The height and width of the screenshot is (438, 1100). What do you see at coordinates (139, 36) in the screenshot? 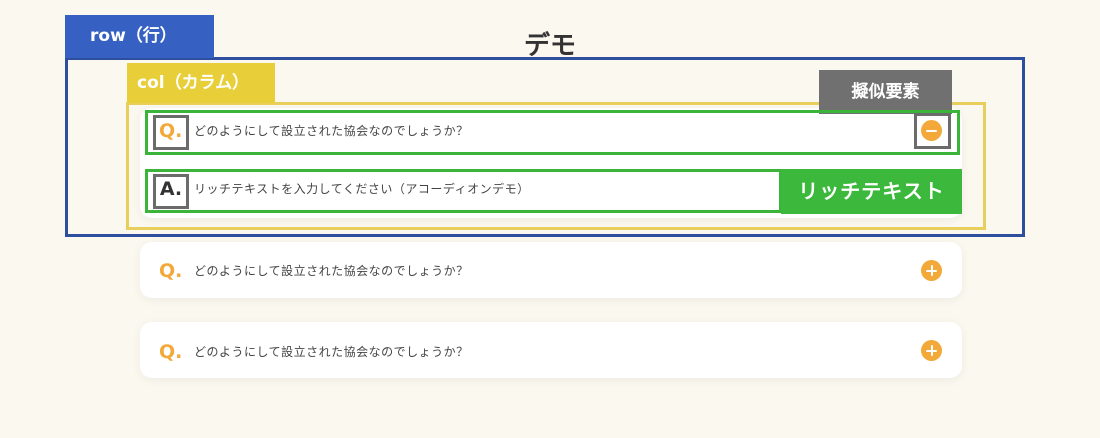
I see `row-label: row（行）` at bounding box center [139, 36].